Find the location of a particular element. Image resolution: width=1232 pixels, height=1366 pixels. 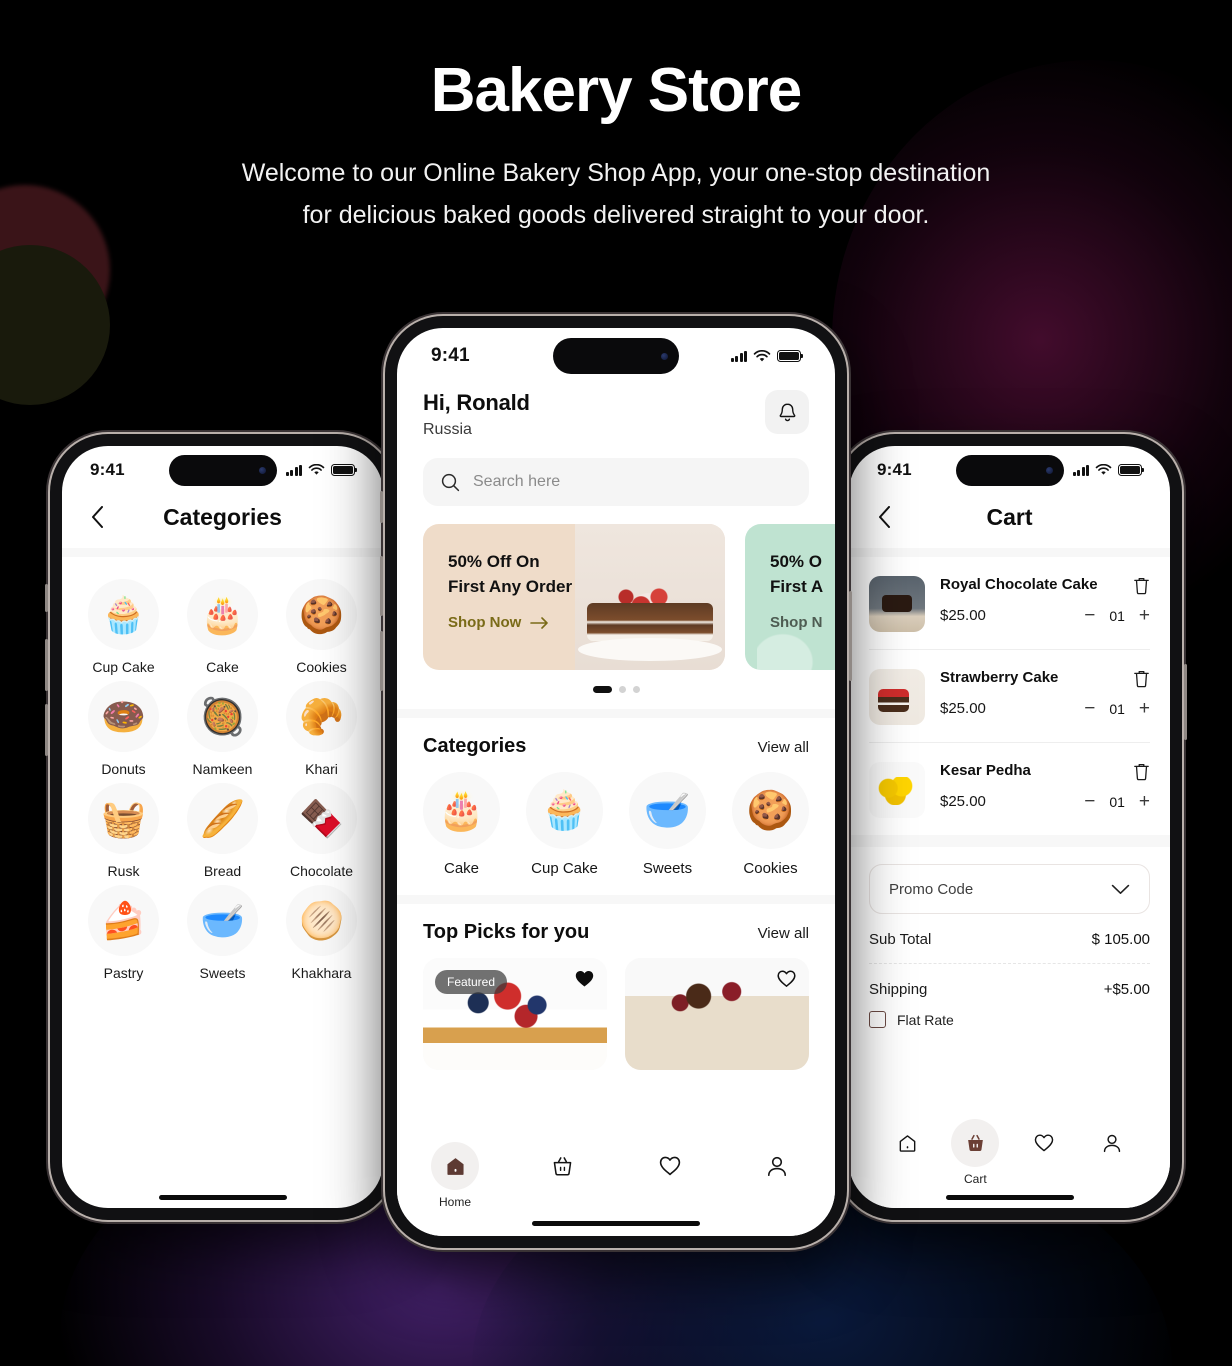

tab-home: Home is located at coordinates (455, 1175).